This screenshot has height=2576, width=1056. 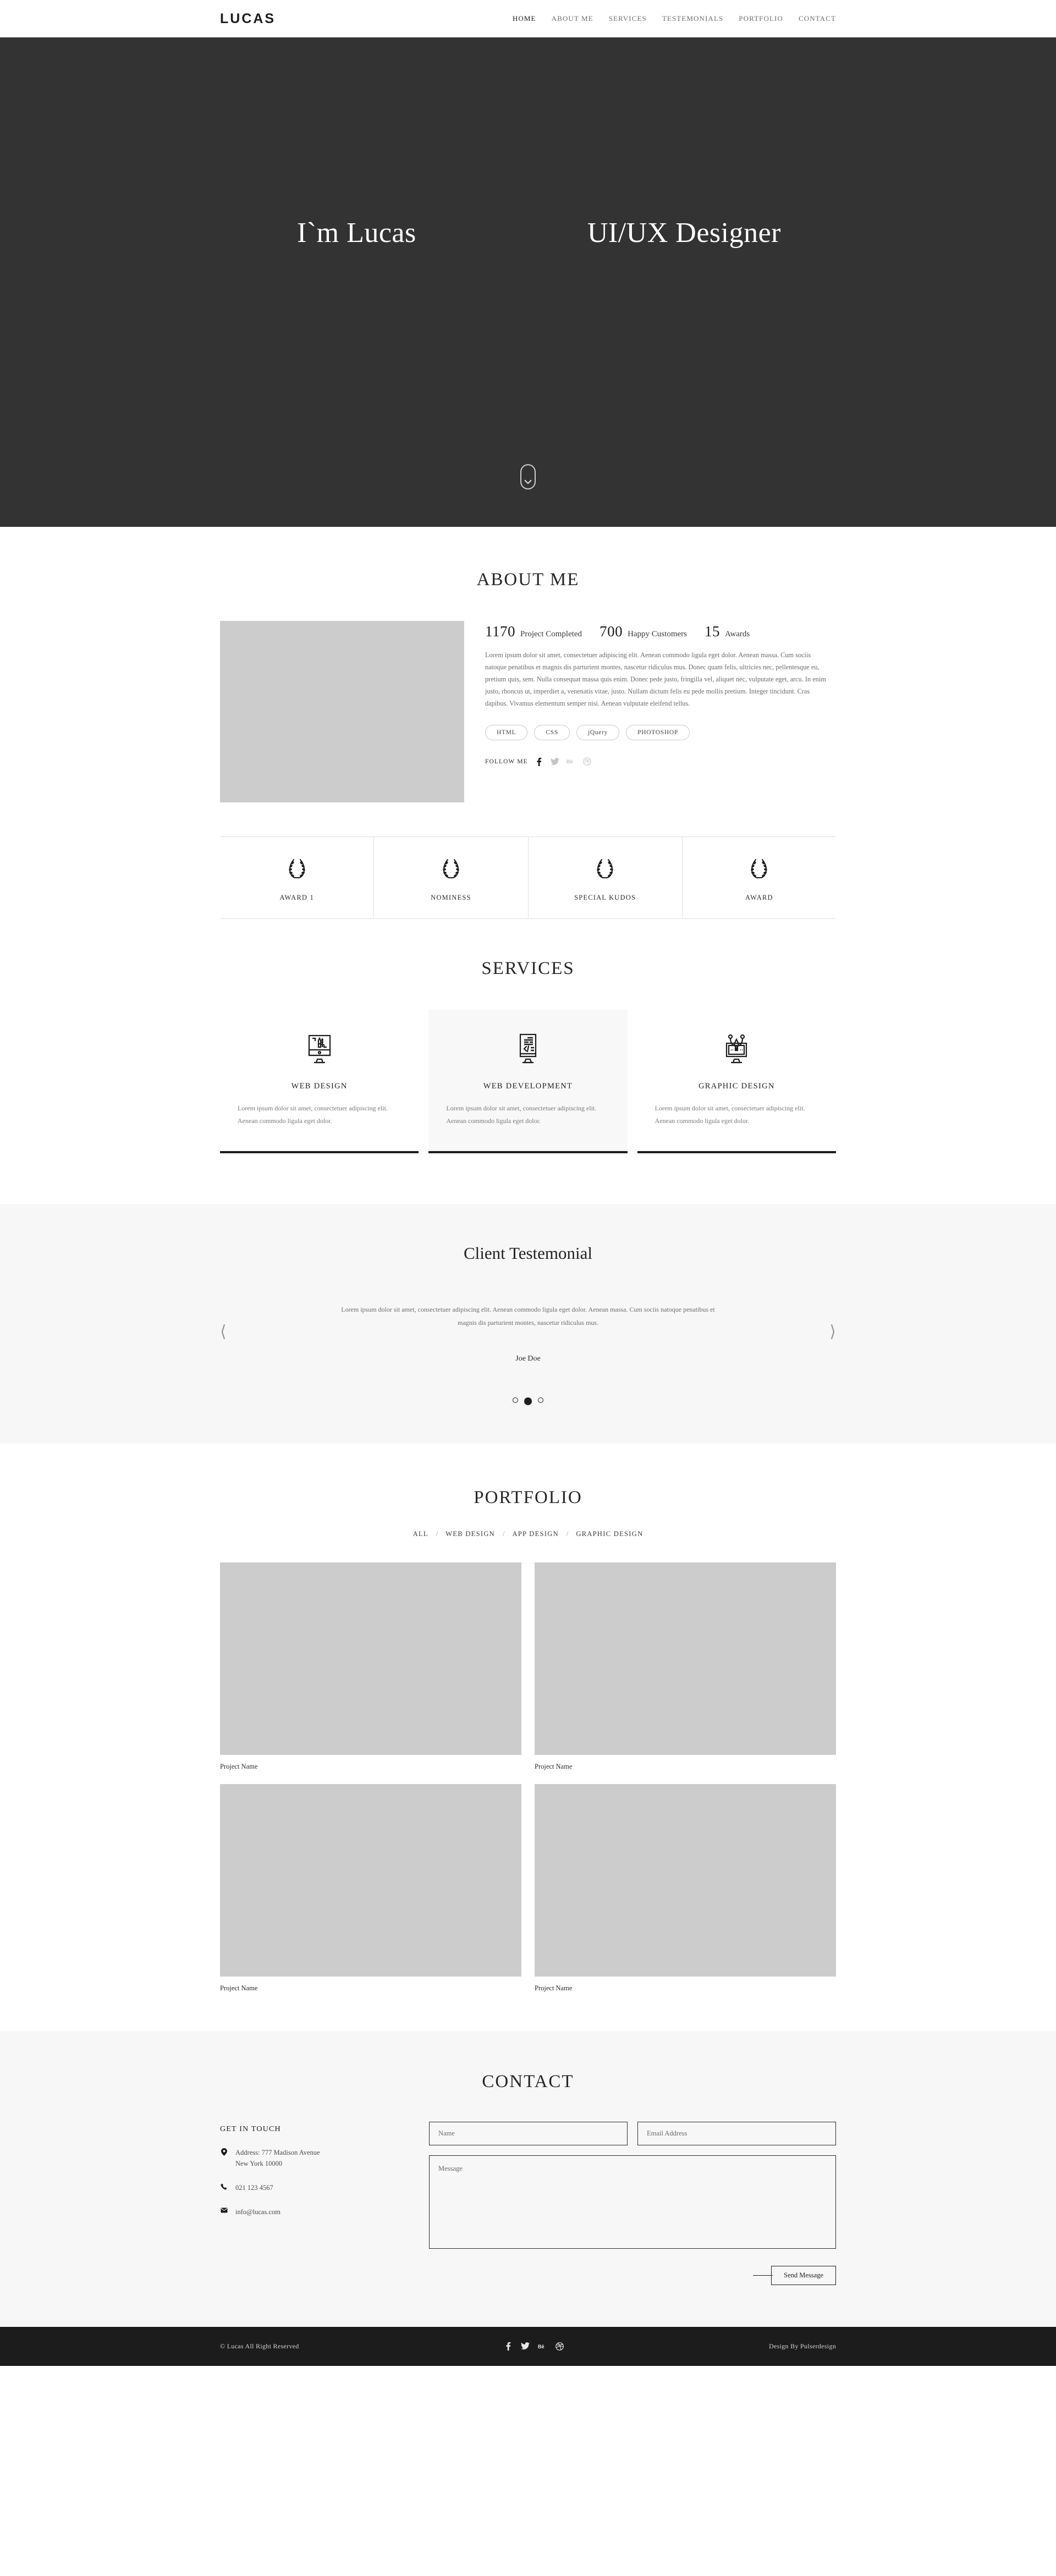 I want to click on stat-value: 700, so click(x=611, y=631).